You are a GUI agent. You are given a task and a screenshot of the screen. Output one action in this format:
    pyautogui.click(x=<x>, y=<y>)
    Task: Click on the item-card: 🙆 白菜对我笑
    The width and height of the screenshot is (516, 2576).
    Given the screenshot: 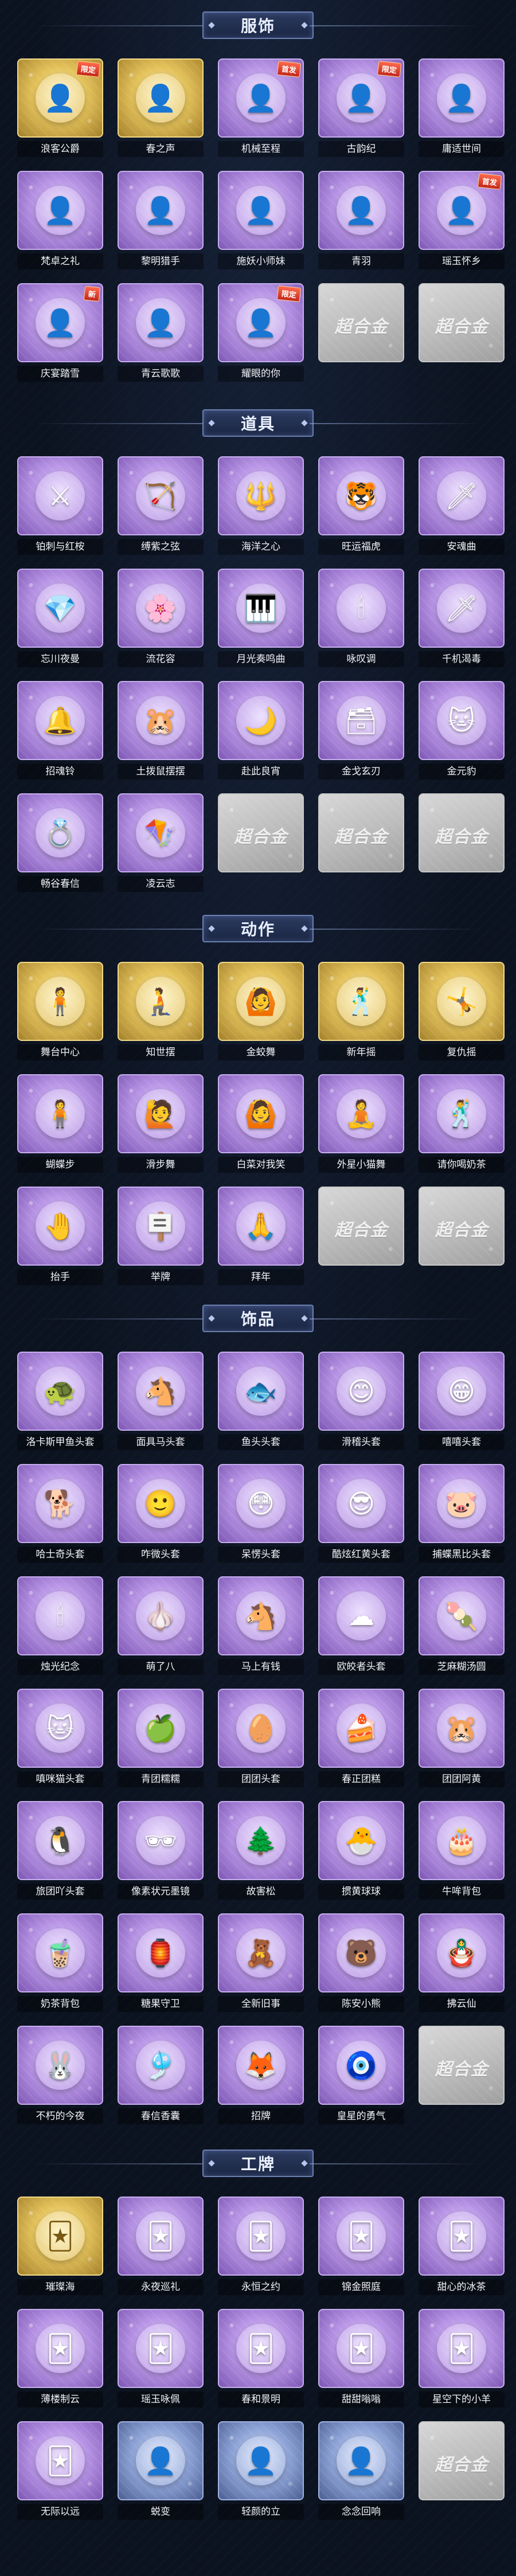 What is the action you would take?
    pyautogui.click(x=261, y=1124)
    